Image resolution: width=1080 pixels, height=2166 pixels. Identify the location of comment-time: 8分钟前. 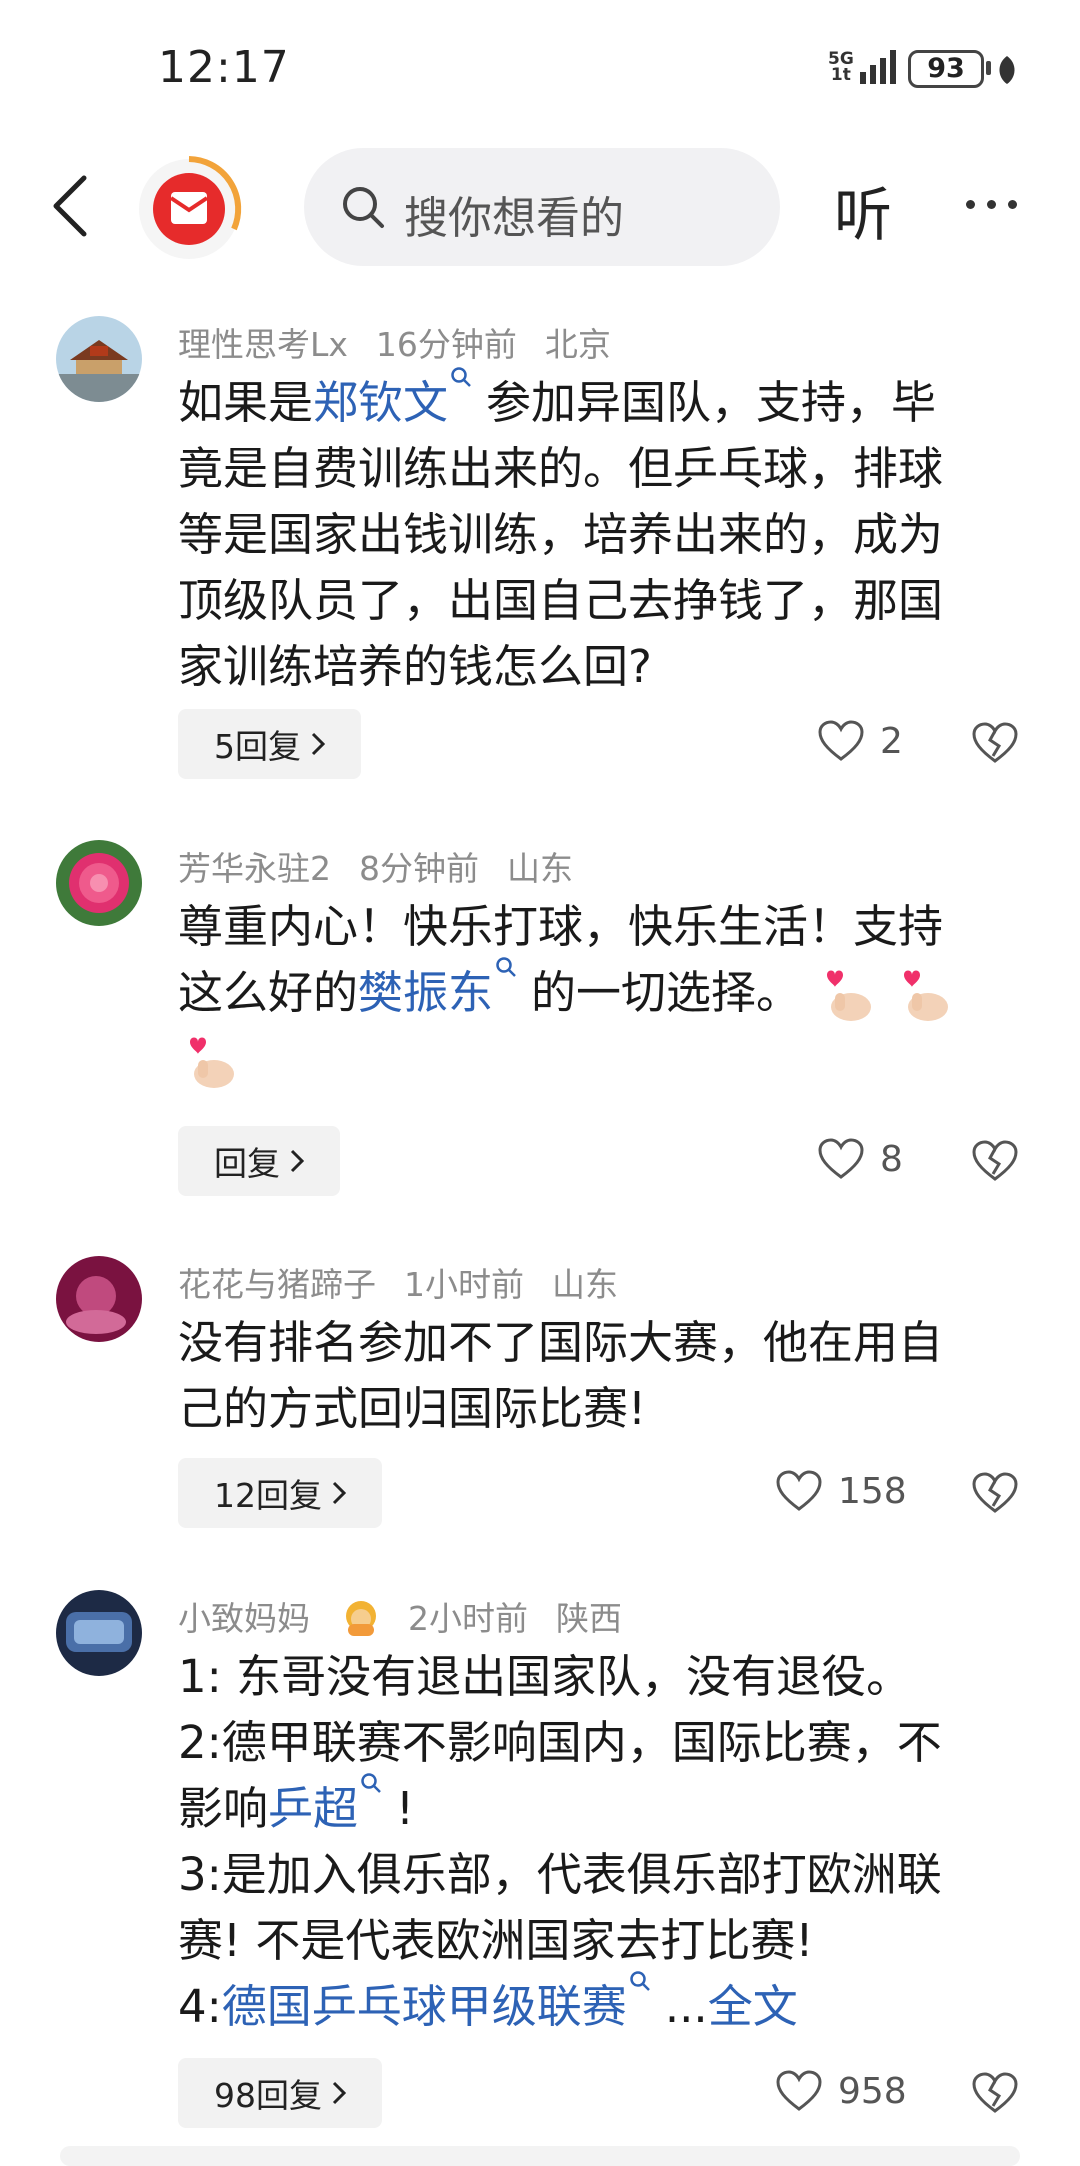
(419, 868).